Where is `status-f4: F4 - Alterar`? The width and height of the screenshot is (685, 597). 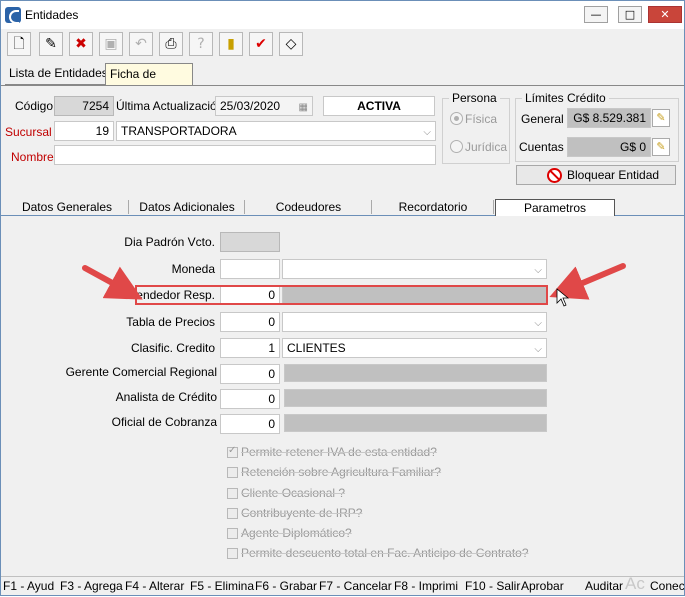 status-f4: F4 - Alterar is located at coordinates (154, 586).